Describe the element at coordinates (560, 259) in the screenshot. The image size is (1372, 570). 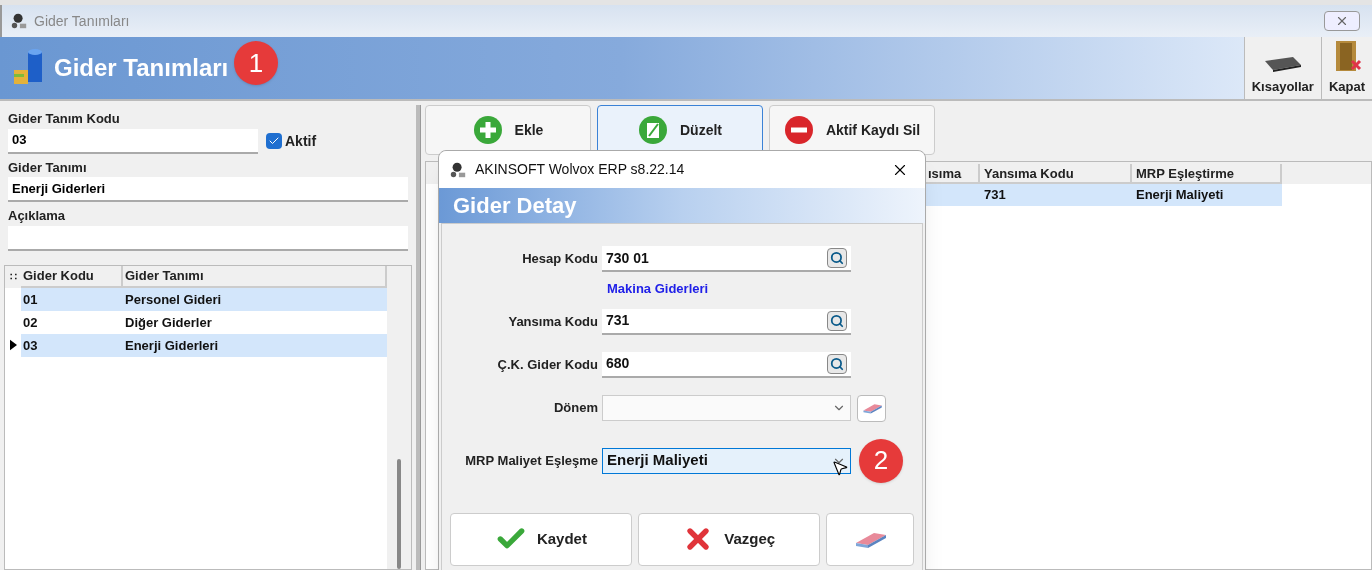
I see `field-label: Hesap Kodu` at that location.